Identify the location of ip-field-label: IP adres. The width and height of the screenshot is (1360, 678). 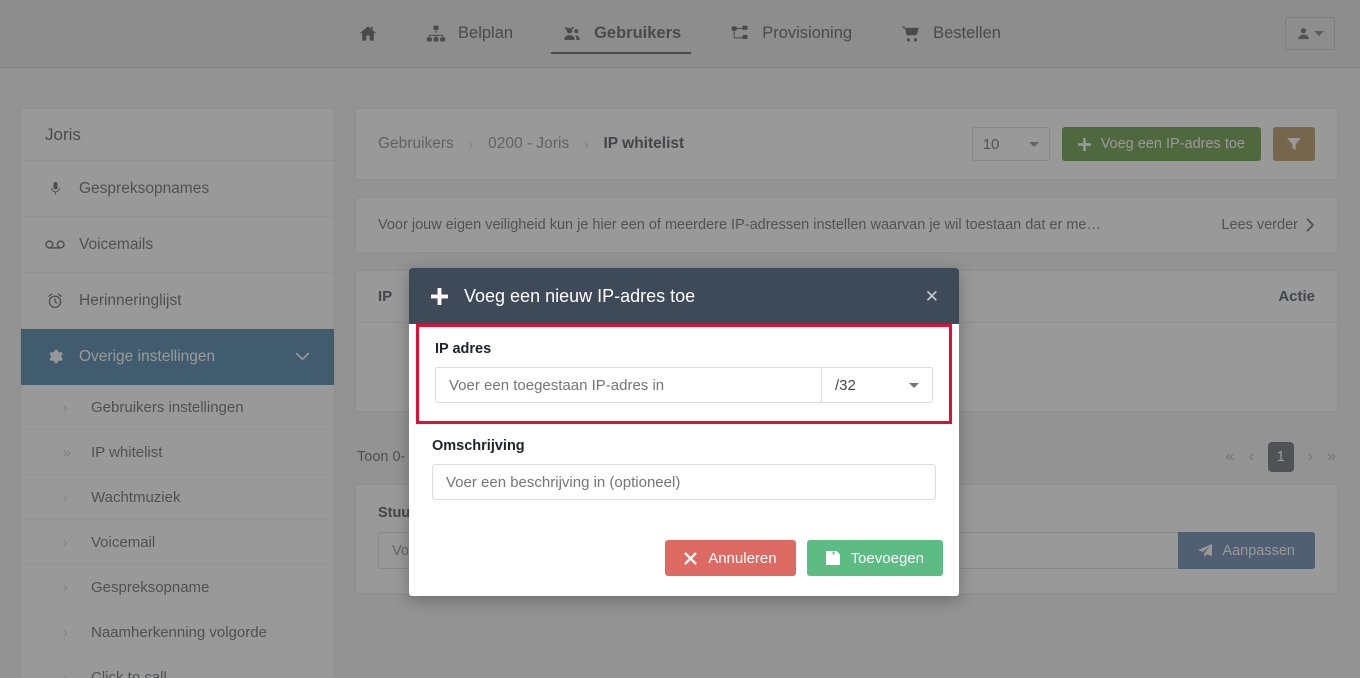
(463, 349).